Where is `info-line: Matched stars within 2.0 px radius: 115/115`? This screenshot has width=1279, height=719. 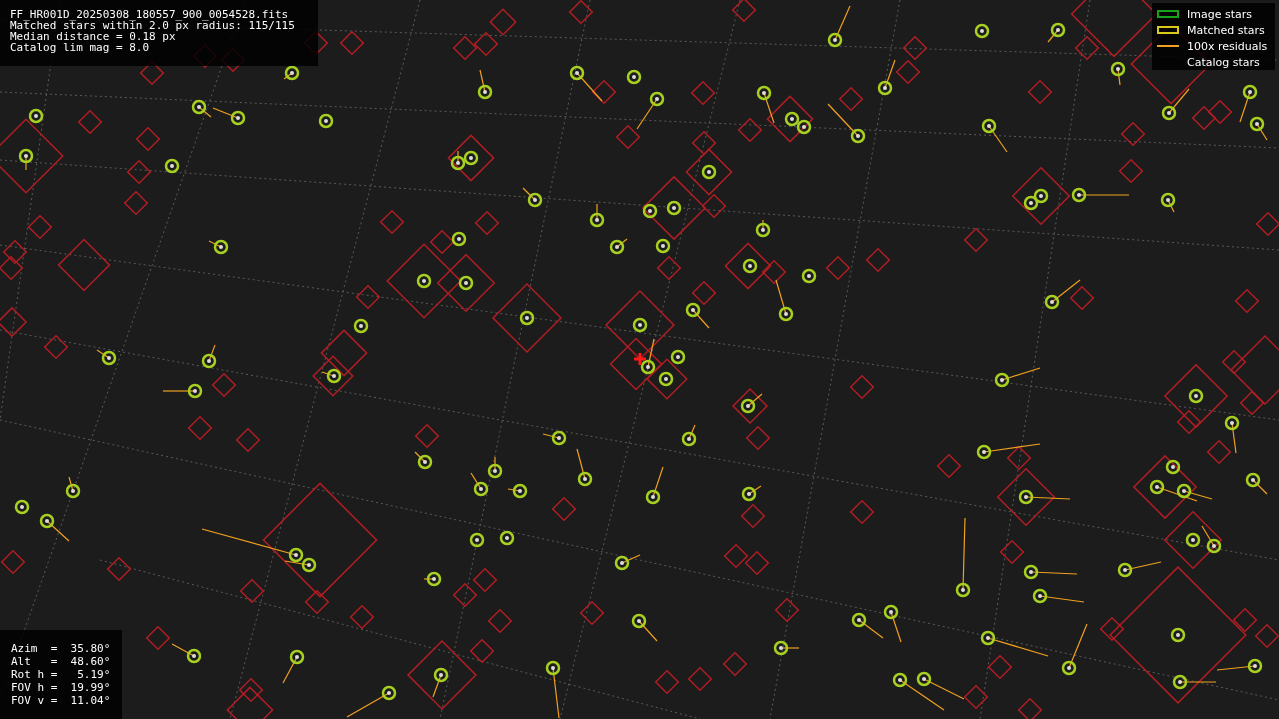 info-line: Matched stars within 2.0 px radius: 115/115 is located at coordinates (152, 25).